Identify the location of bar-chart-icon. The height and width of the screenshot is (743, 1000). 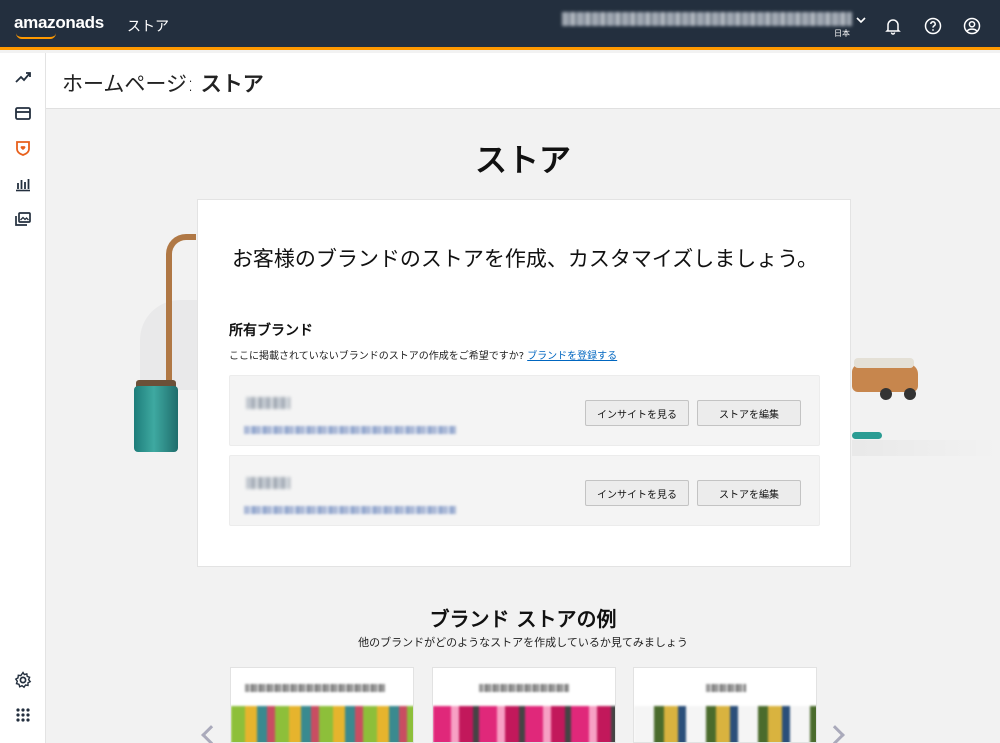
(23, 184).